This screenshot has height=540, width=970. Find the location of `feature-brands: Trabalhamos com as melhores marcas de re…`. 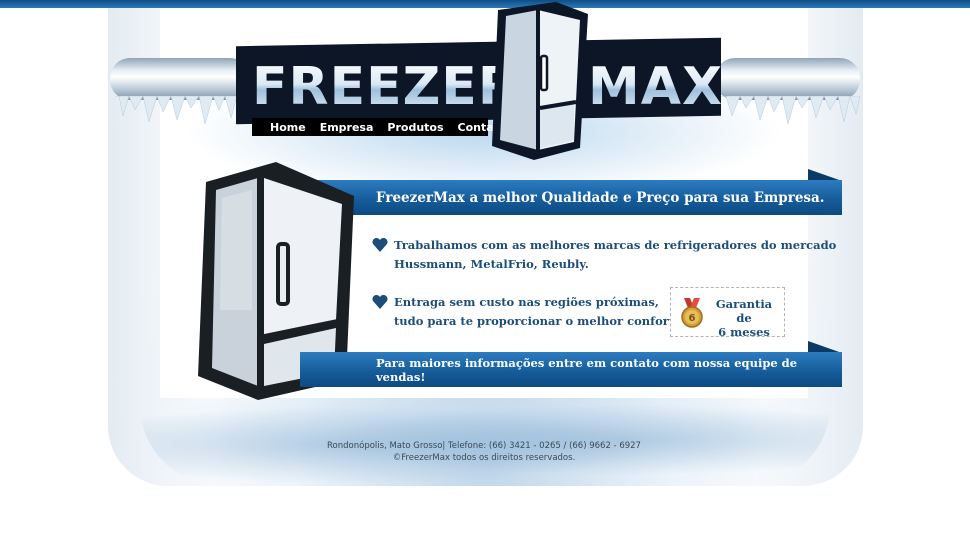

feature-brands: Trabalhamos com as melhores marcas de re… is located at coordinates (604, 256).